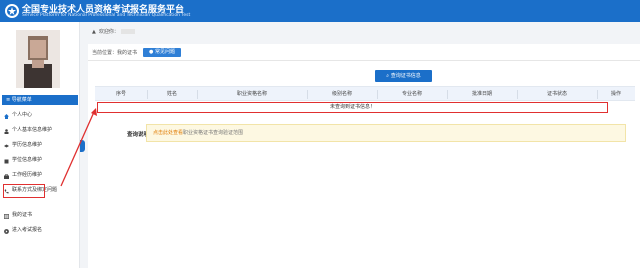 This screenshot has width=640, height=268. I want to click on col-header-level: 级别名称, so click(341, 94).